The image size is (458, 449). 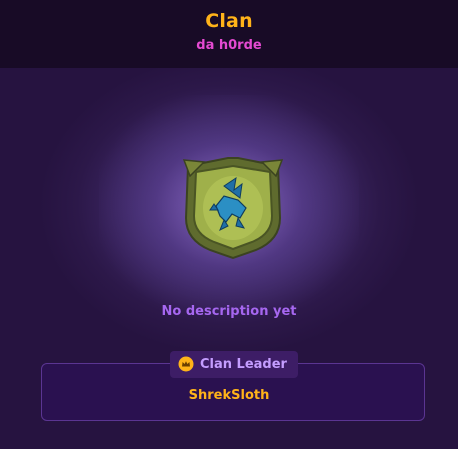 I want to click on crown-icon, so click(x=186, y=364).